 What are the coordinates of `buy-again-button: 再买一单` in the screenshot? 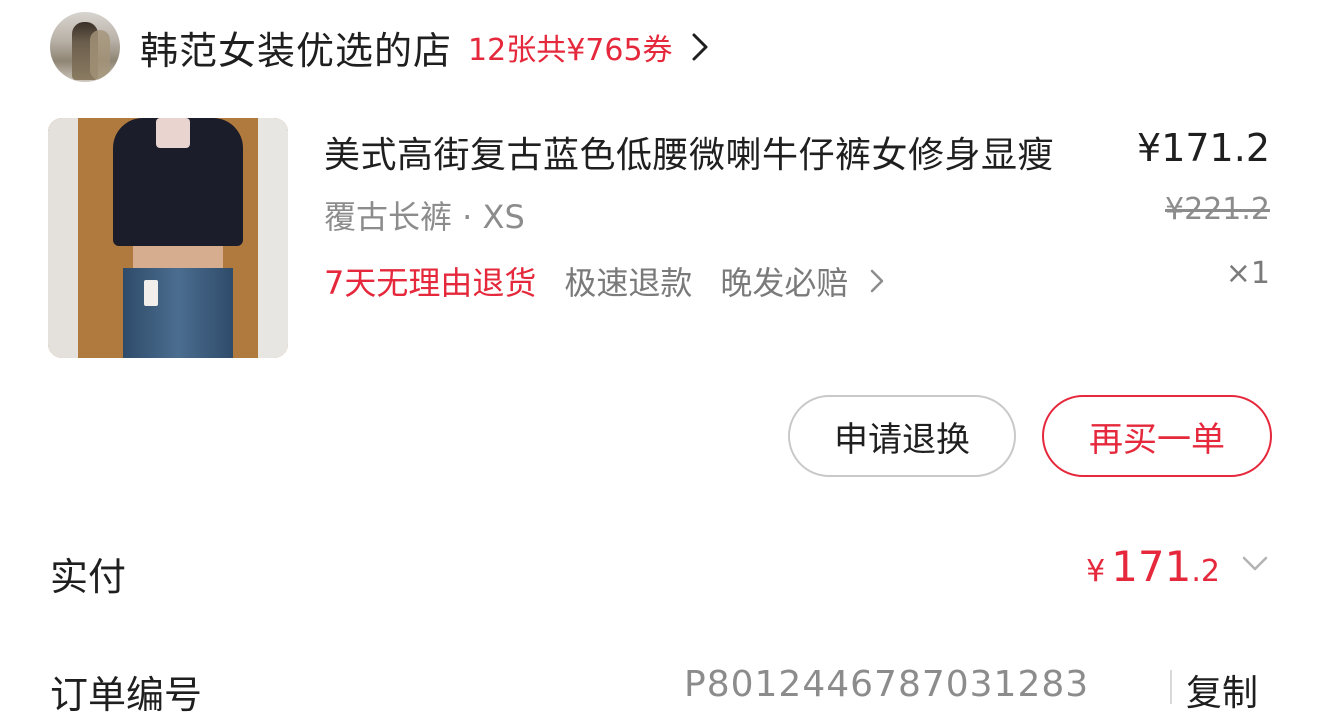 It's located at (1157, 436).